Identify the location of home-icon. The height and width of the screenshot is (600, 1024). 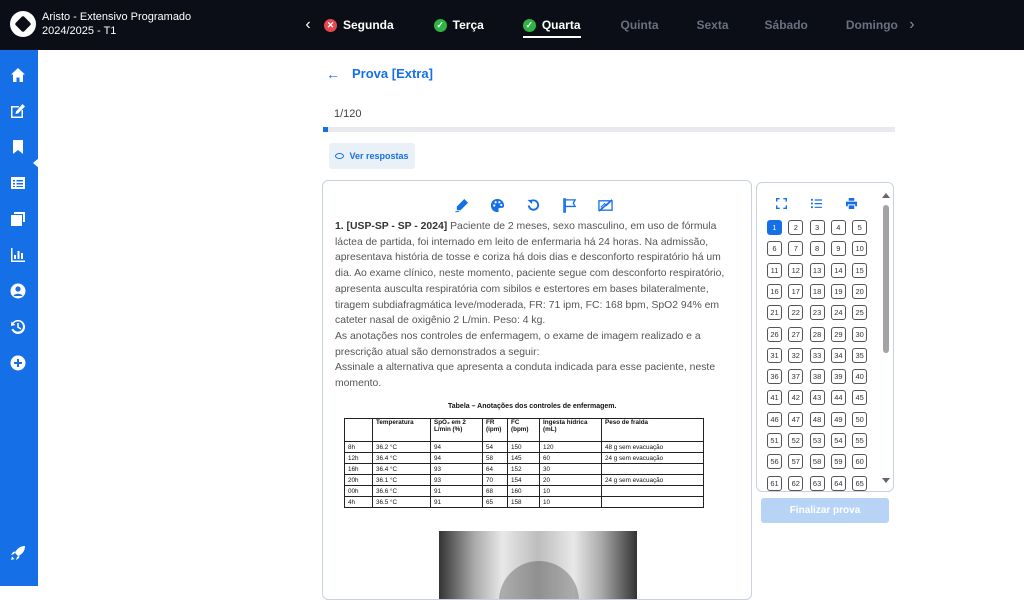
(18, 75).